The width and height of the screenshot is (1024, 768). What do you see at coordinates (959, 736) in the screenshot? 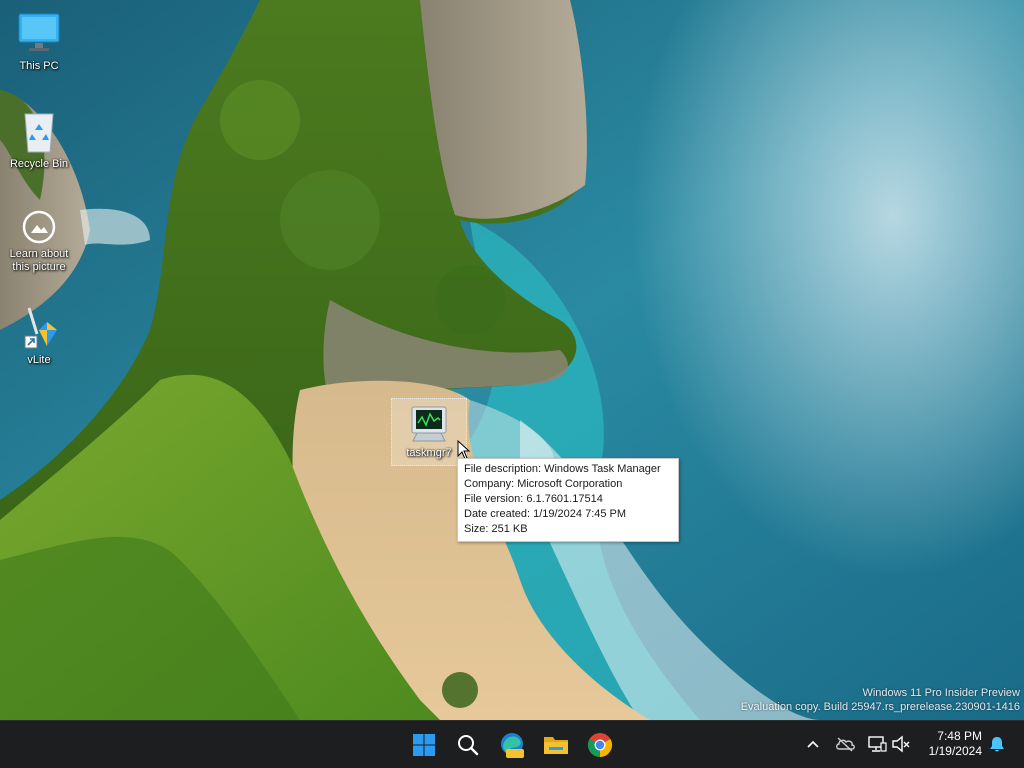
I see `clock-time: 7:48 PM` at bounding box center [959, 736].